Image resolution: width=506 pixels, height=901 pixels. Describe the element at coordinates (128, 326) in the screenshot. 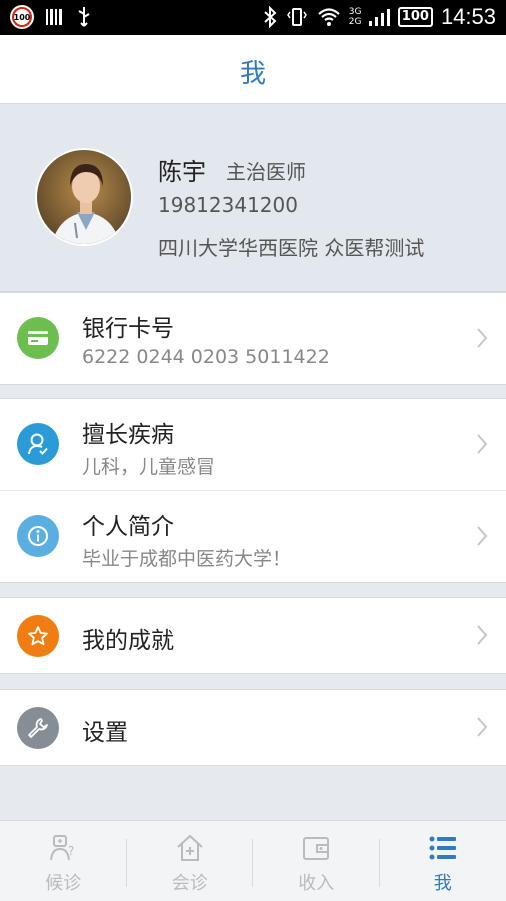

I see `bank-card-label: 银行卡号` at that location.